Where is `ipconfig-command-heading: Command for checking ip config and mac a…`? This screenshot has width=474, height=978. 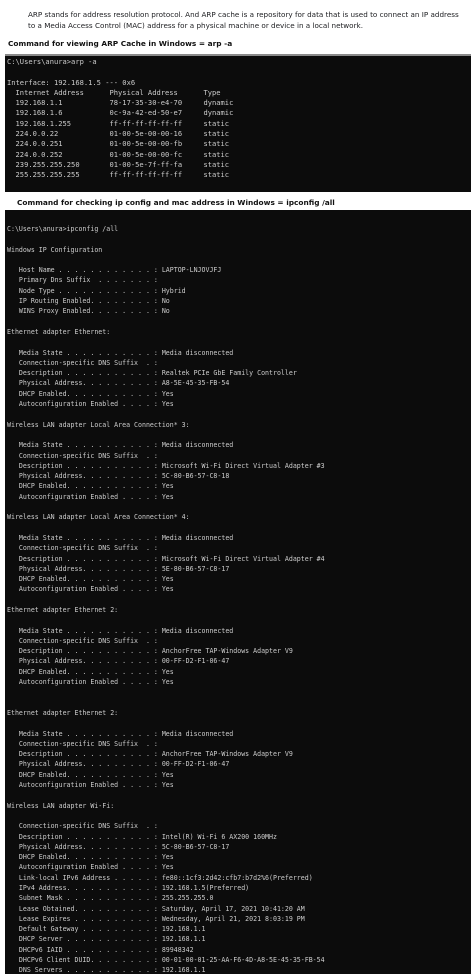 ipconfig-command-heading: Command for checking ip config and mac a… is located at coordinates (176, 202).